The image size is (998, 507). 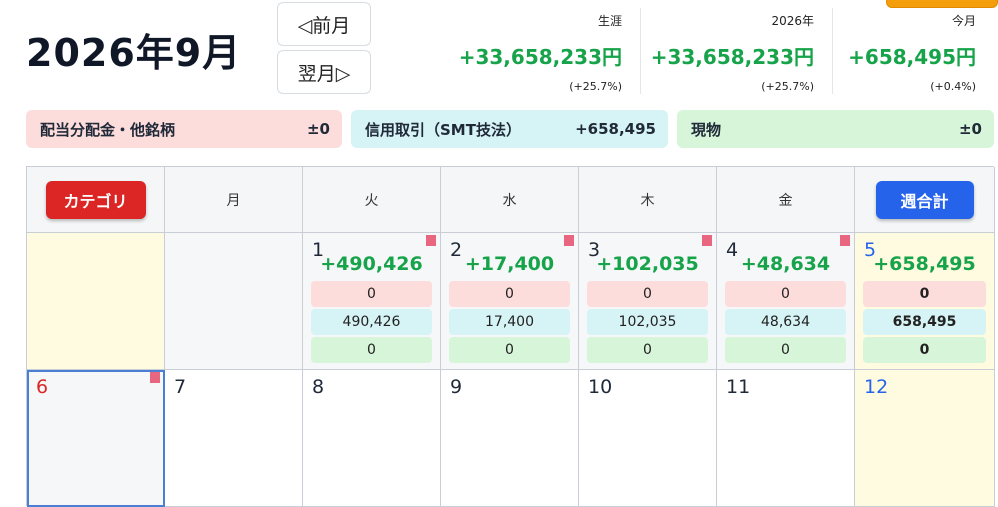 I want to click on weekly-total-button: 週合計, so click(x=924, y=199).